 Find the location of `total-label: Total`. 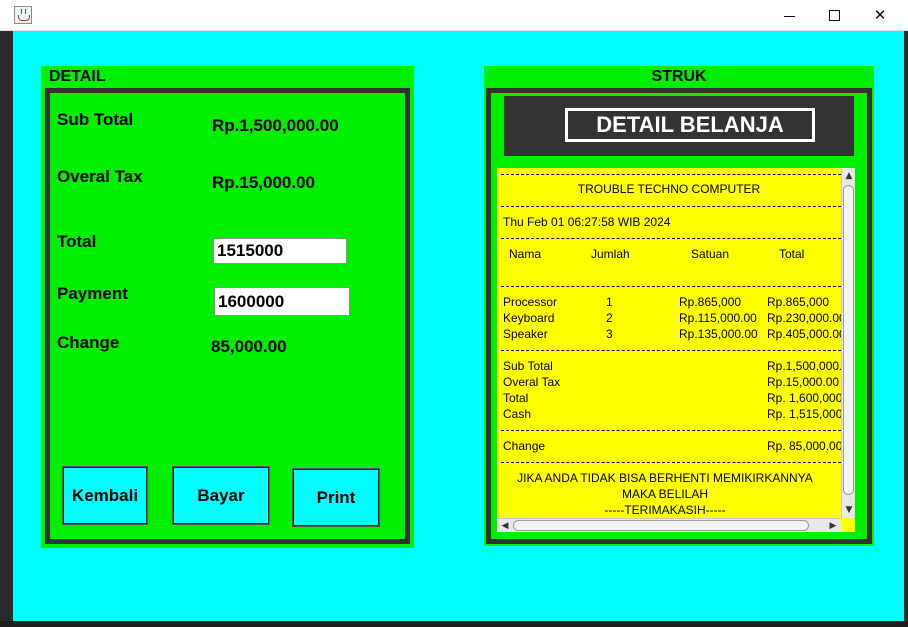

total-label: Total is located at coordinates (77, 241).